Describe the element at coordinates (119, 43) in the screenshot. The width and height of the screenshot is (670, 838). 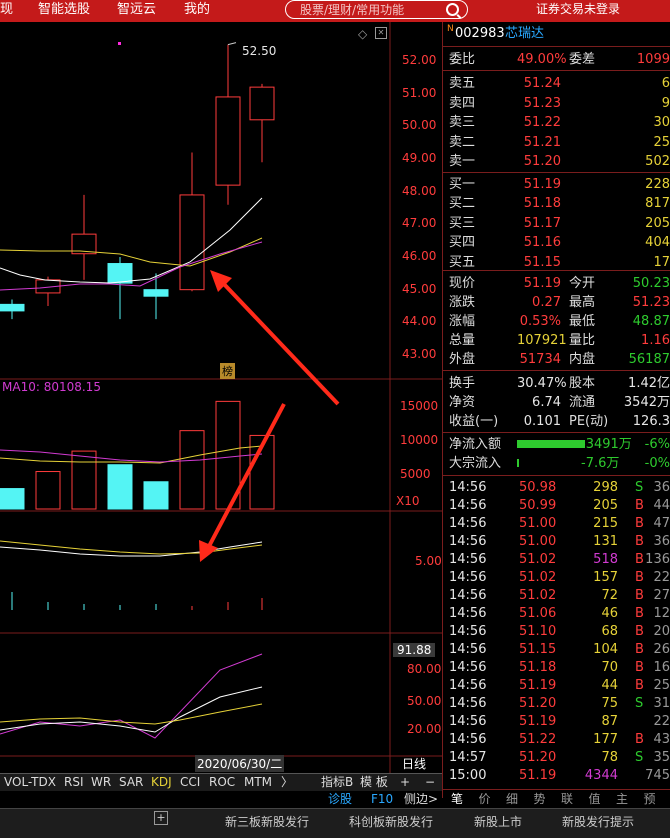
I see `marker-dot` at that location.